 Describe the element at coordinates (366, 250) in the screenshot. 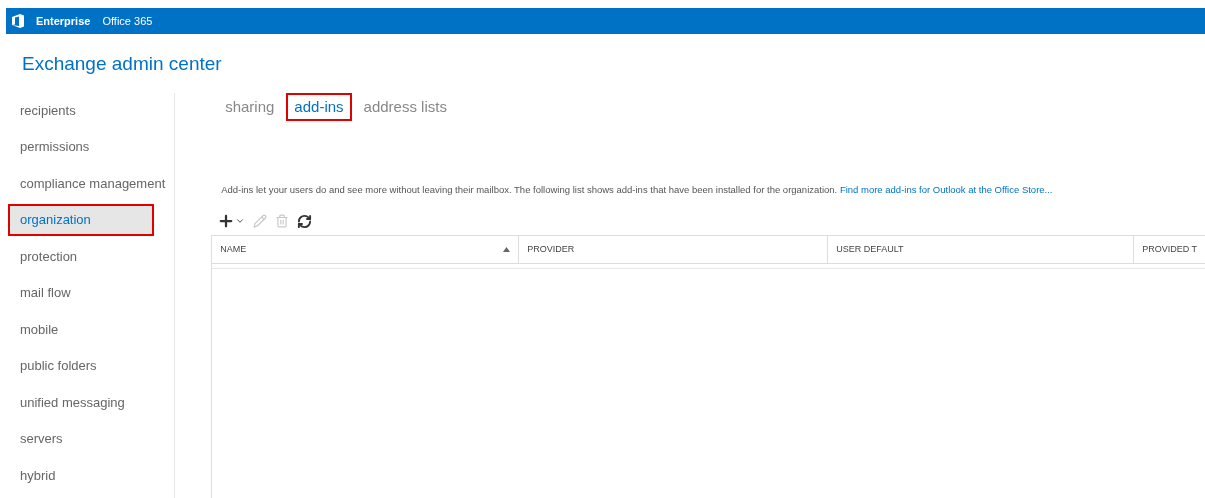

I see `column-header: NAME` at that location.